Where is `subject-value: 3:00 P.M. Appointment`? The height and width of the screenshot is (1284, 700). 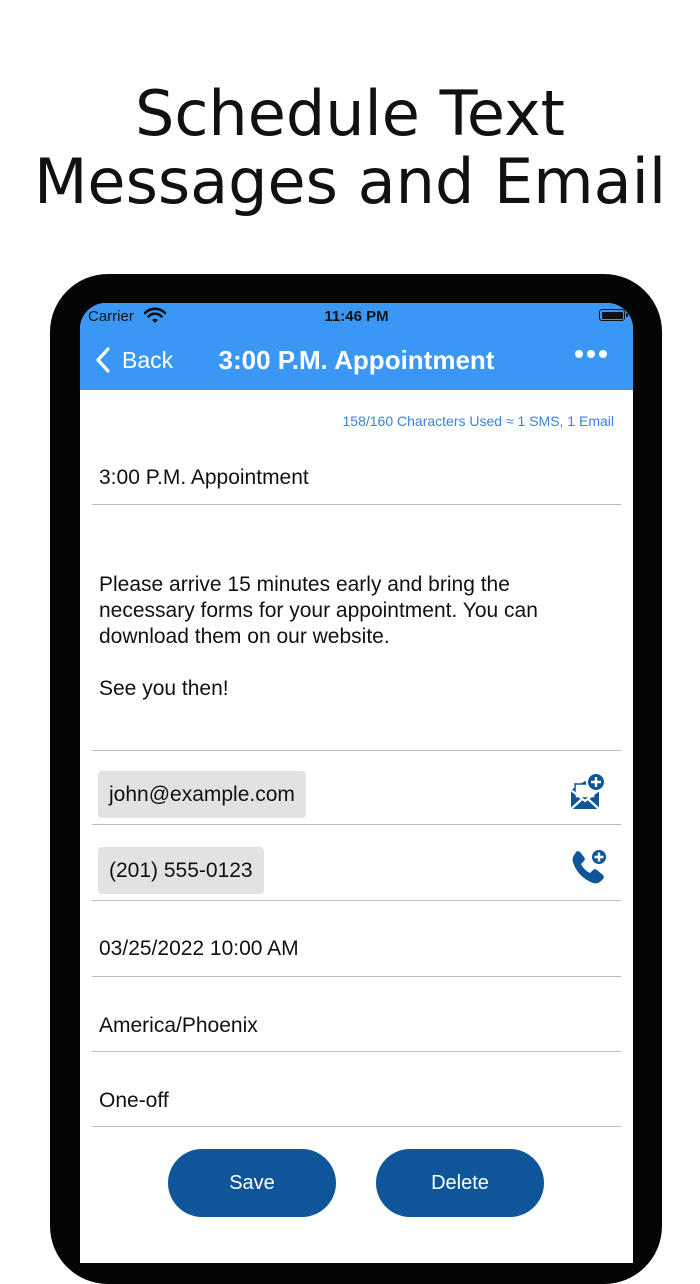 subject-value: 3:00 P.M. Appointment is located at coordinates (204, 477).